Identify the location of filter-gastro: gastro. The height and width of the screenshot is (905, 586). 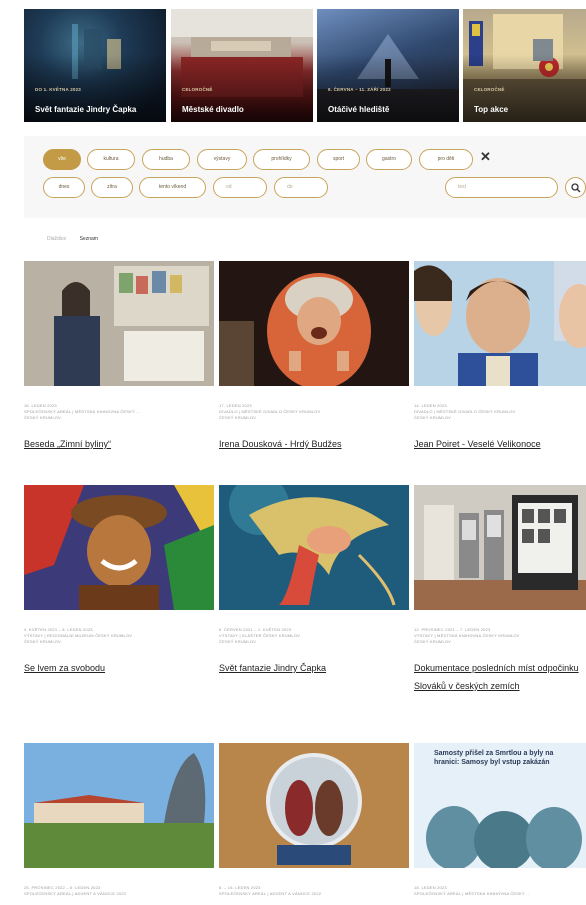
(389, 159).